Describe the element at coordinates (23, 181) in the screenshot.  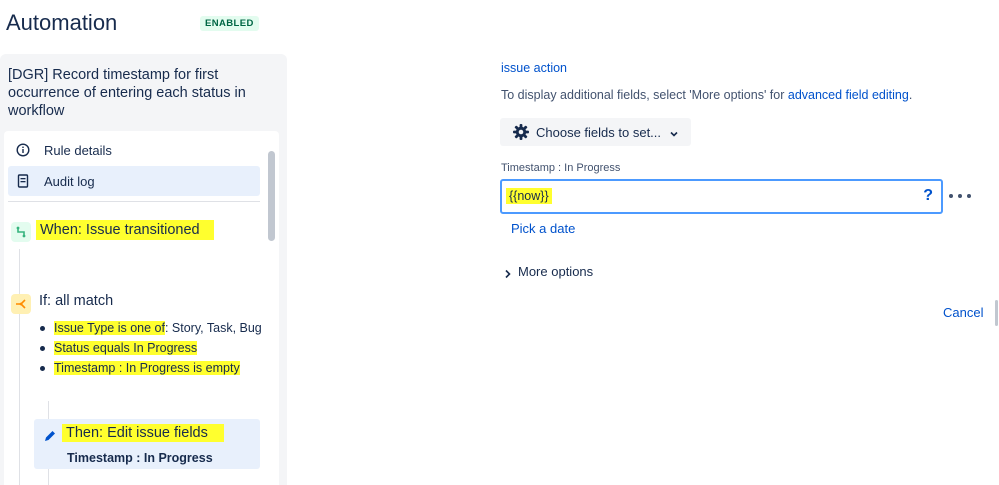
I see `document-icon` at that location.